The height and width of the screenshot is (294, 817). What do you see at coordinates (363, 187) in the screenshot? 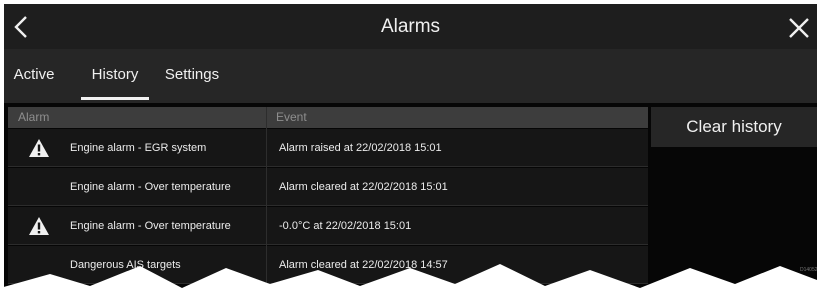
I see `alarm-event: Alarm cleared at 22/02/2018 15:01` at bounding box center [363, 187].